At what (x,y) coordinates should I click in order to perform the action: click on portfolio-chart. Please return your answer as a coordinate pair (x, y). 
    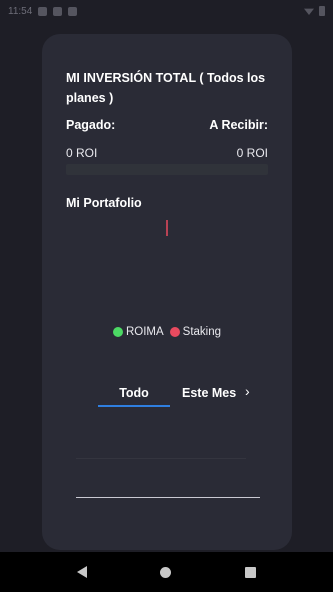
    Looking at the image, I should click on (167, 228).